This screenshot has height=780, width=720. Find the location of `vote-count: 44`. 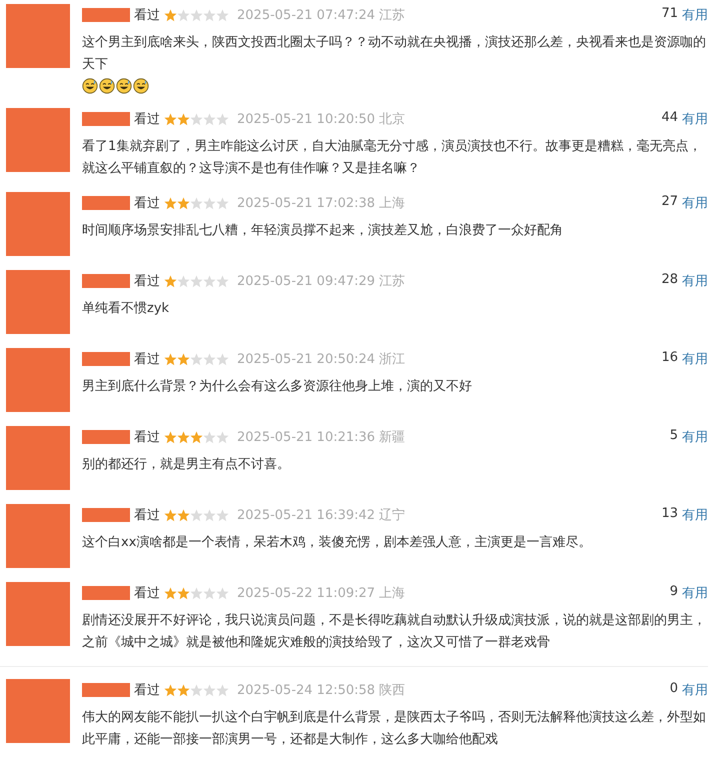

vote-count: 44 is located at coordinates (669, 118).